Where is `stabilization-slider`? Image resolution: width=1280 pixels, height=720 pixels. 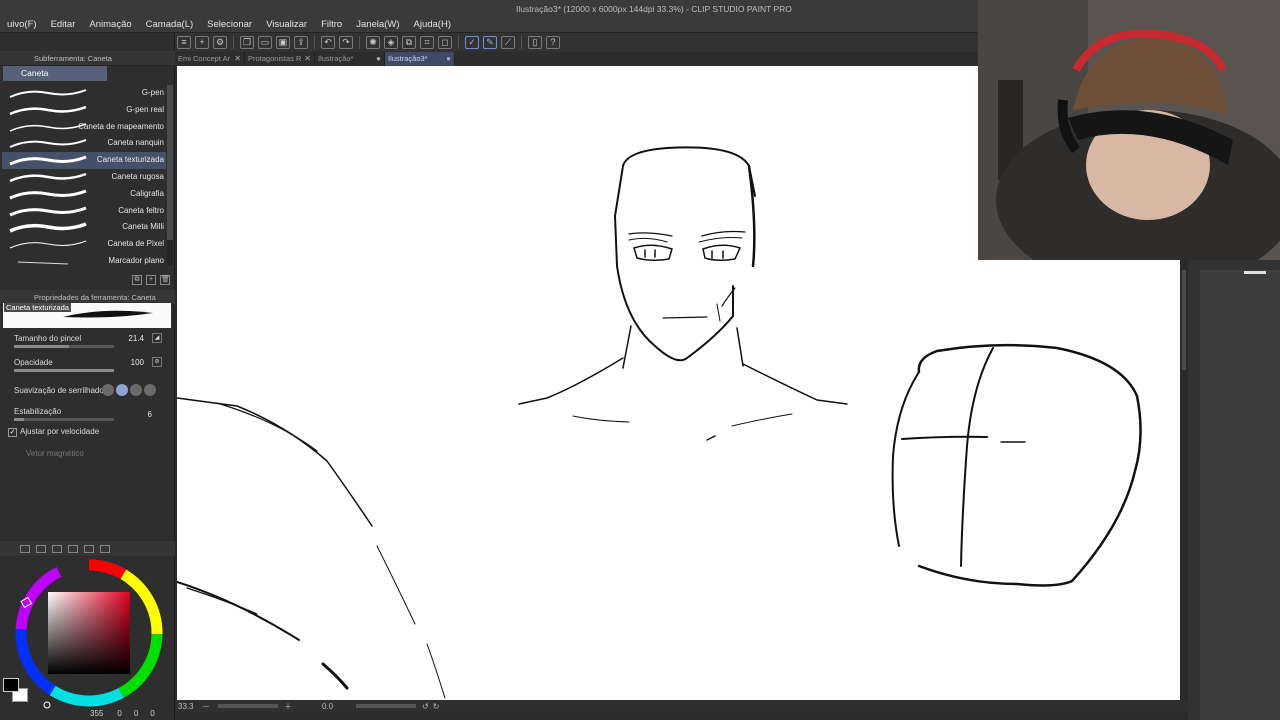 stabilization-slider is located at coordinates (64, 419).